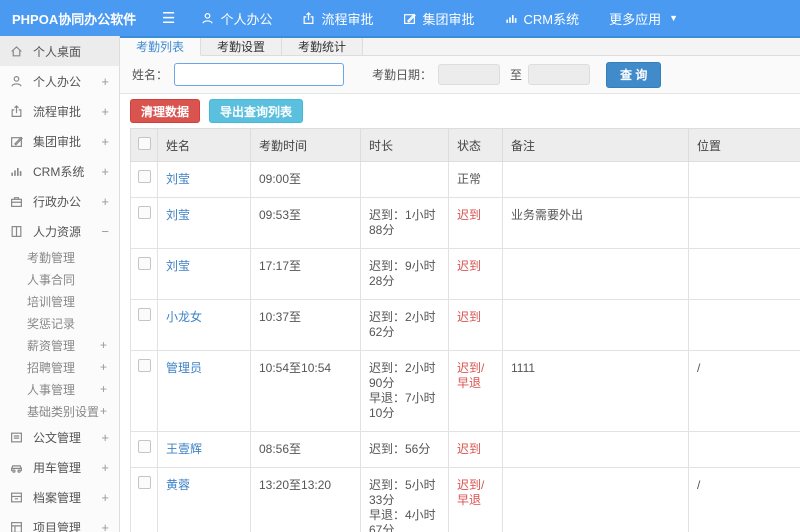  Describe the element at coordinates (184, 368) in the screenshot. I see `employee-name-link: 管理员` at that location.